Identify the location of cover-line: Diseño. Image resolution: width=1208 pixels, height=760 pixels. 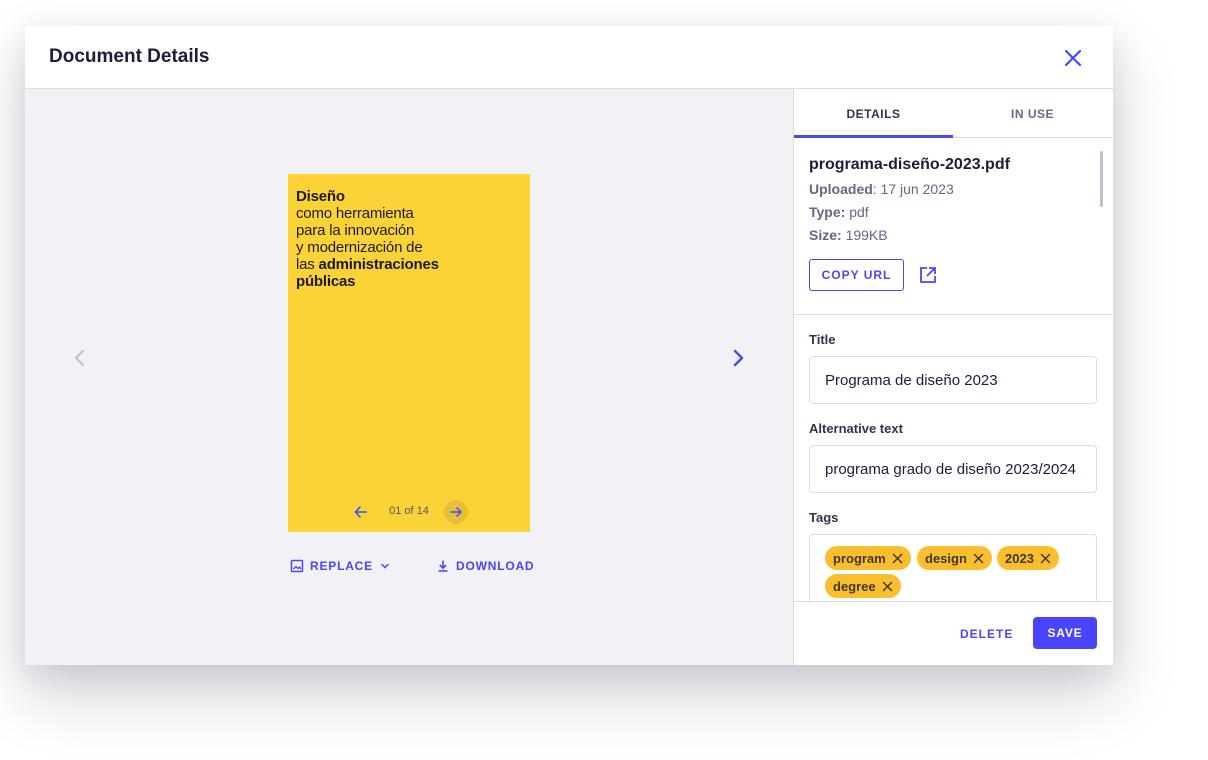
(320, 196).